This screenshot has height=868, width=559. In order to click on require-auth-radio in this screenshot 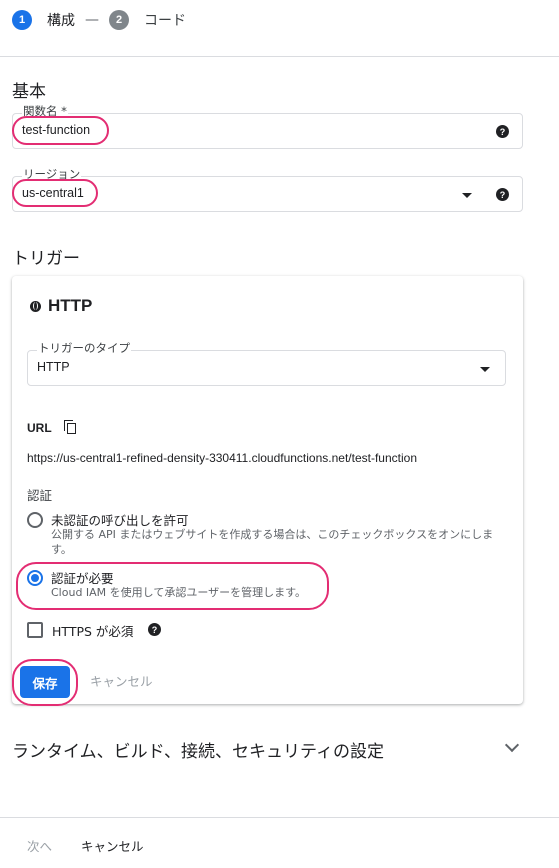, I will do `click(35, 578)`.